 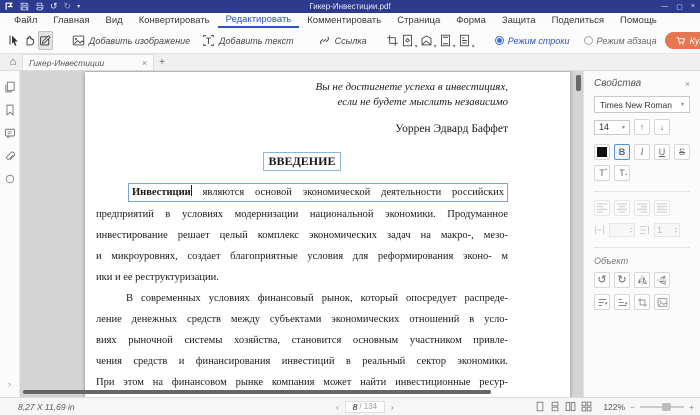 What do you see at coordinates (662, 152) in the screenshot?
I see `underline-button: U` at bounding box center [662, 152].